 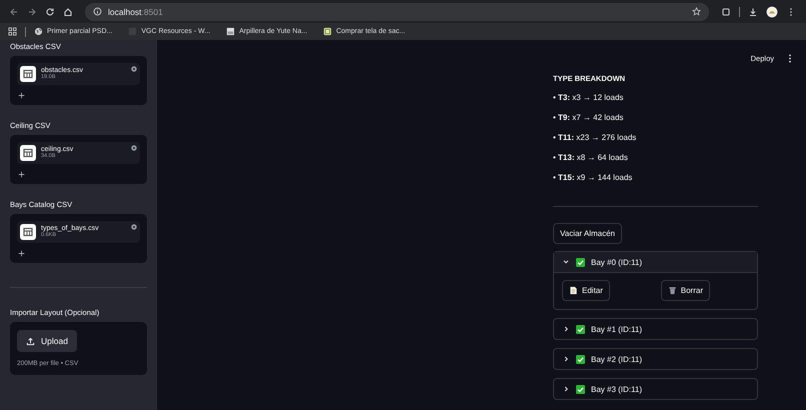 I want to click on download-icon, so click(x=753, y=11).